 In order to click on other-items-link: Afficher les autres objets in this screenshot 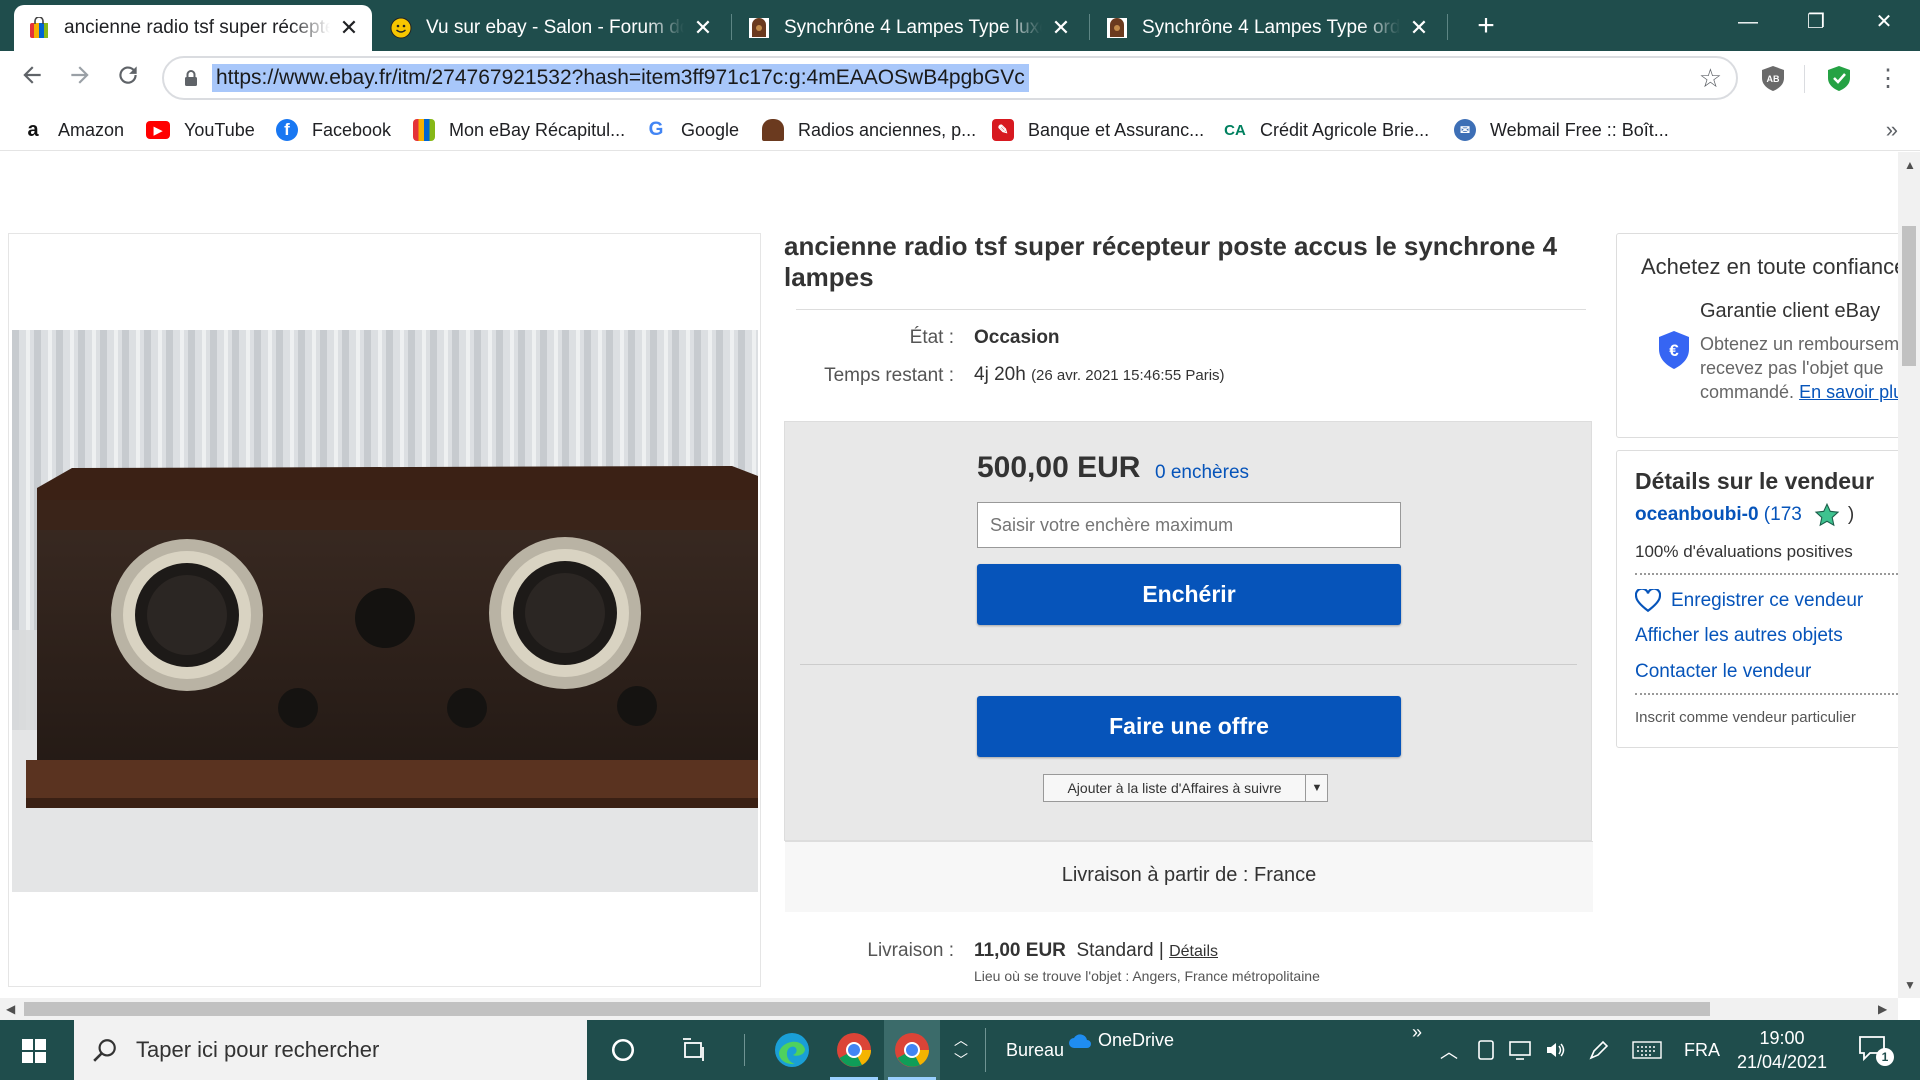, I will do `click(1739, 636)`.